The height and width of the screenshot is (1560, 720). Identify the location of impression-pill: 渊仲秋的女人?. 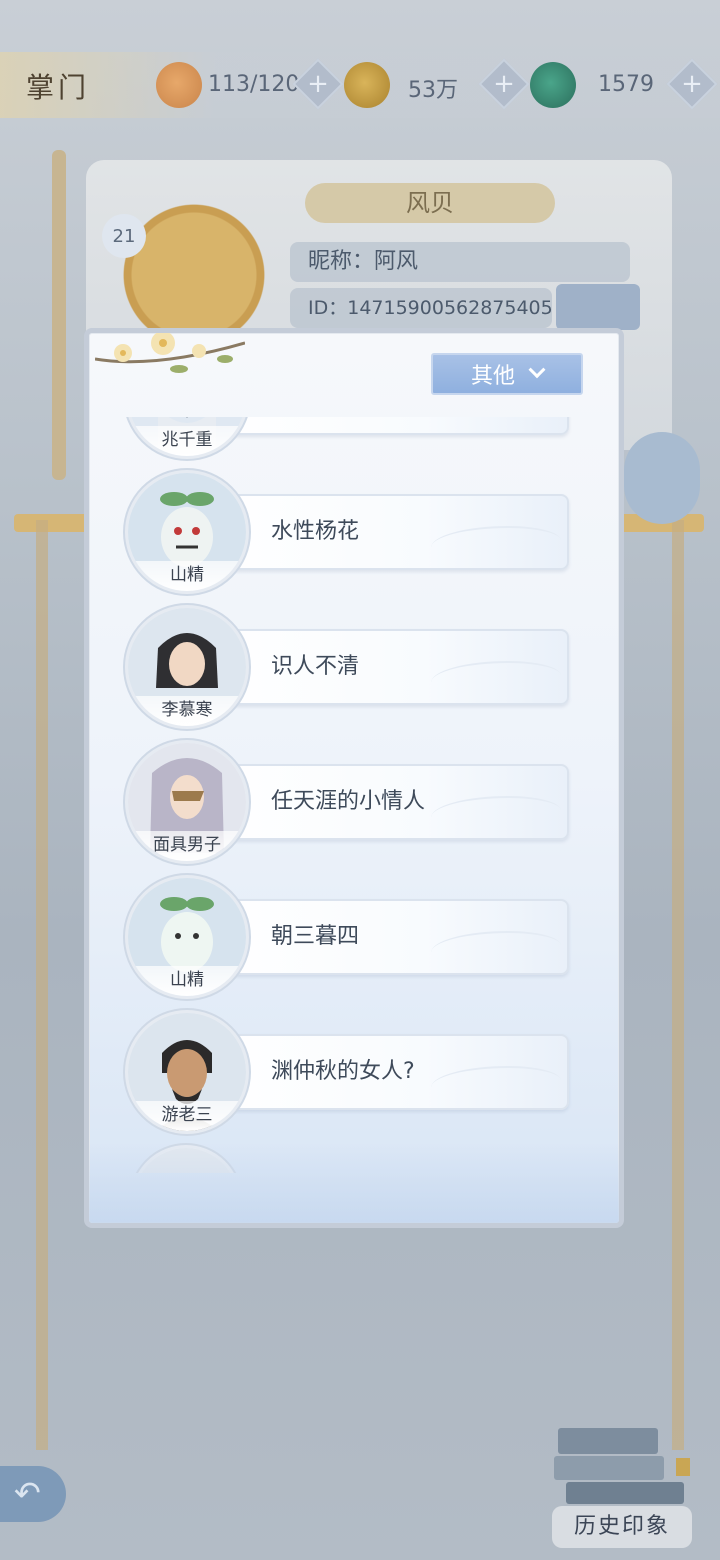
(389, 1072).